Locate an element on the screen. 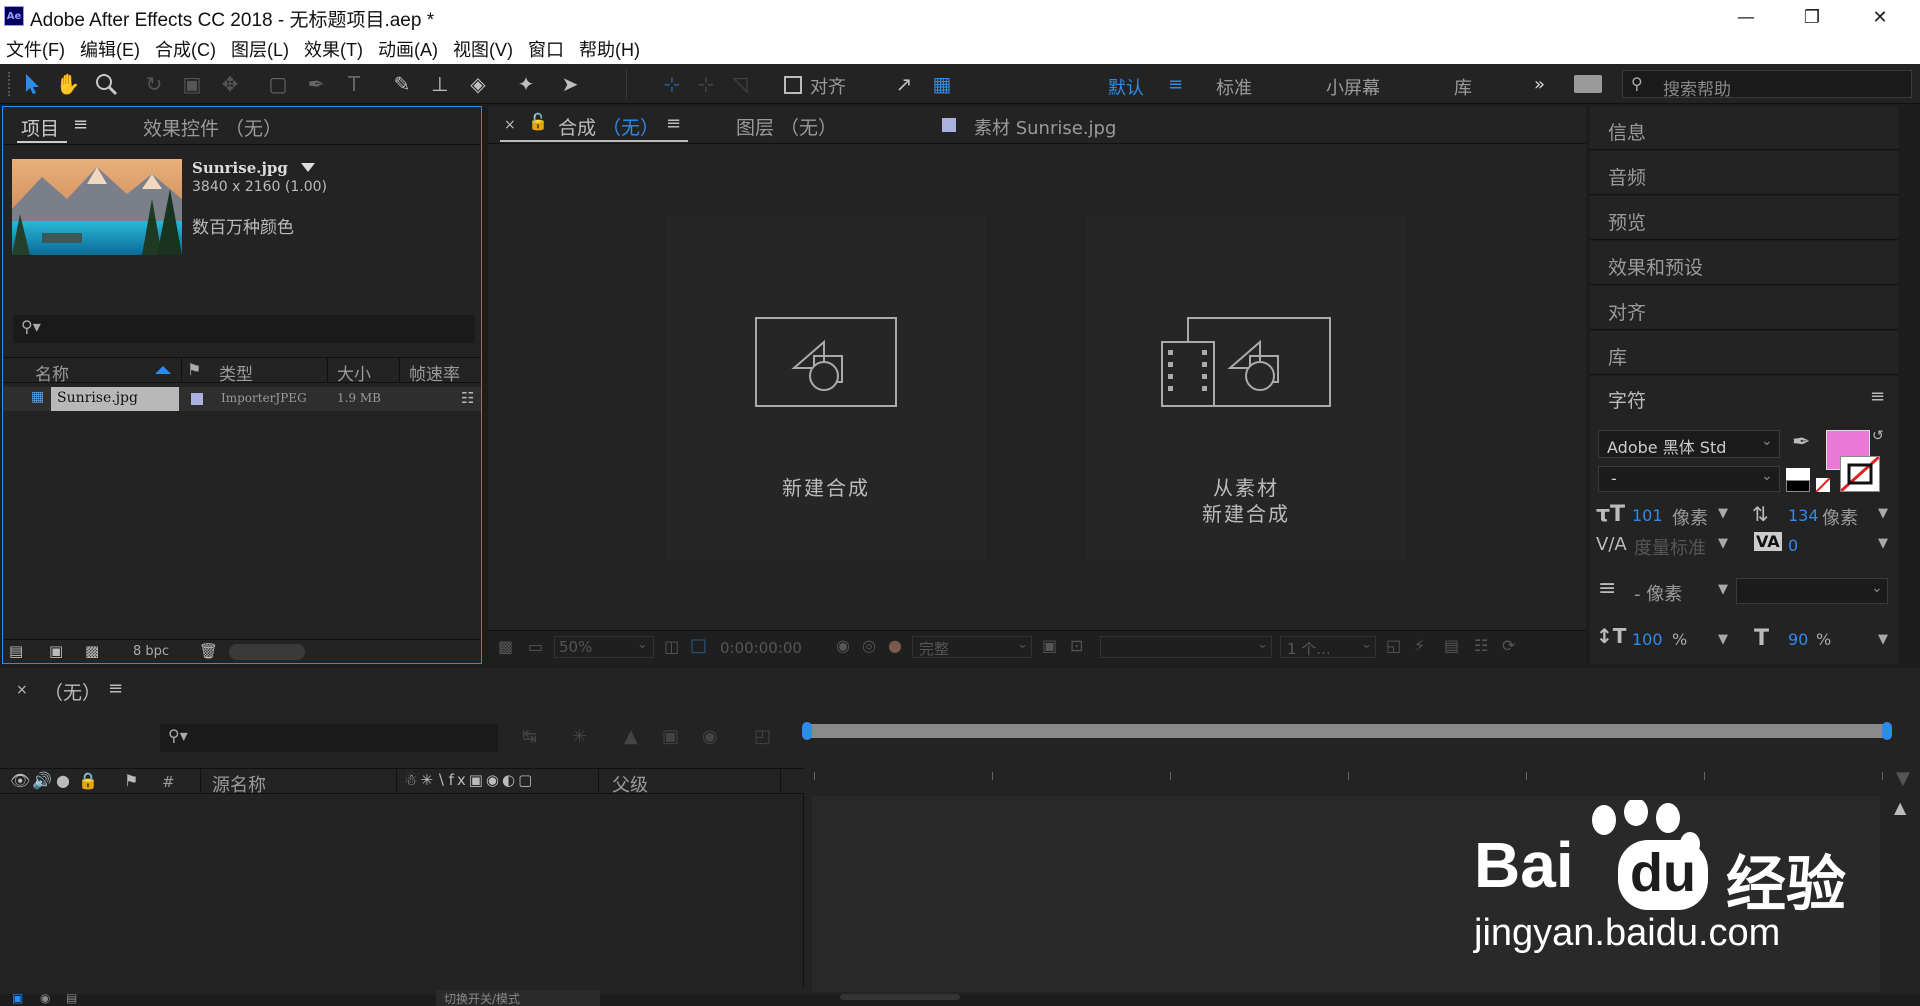 The height and width of the screenshot is (1006, 1920). time-ruler is located at coordinates (1346, 772).